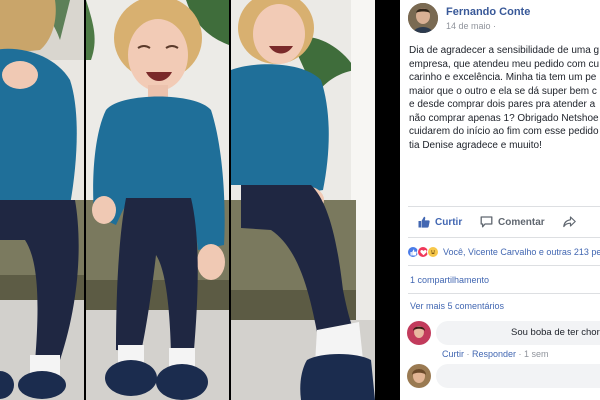 The height and width of the screenshot is (400, 600). Describe the element at coordinates (521, 252) in the screenshot. I see `reactions-text: Você, Vicente Carvalho e outras 213 pes` at that location.